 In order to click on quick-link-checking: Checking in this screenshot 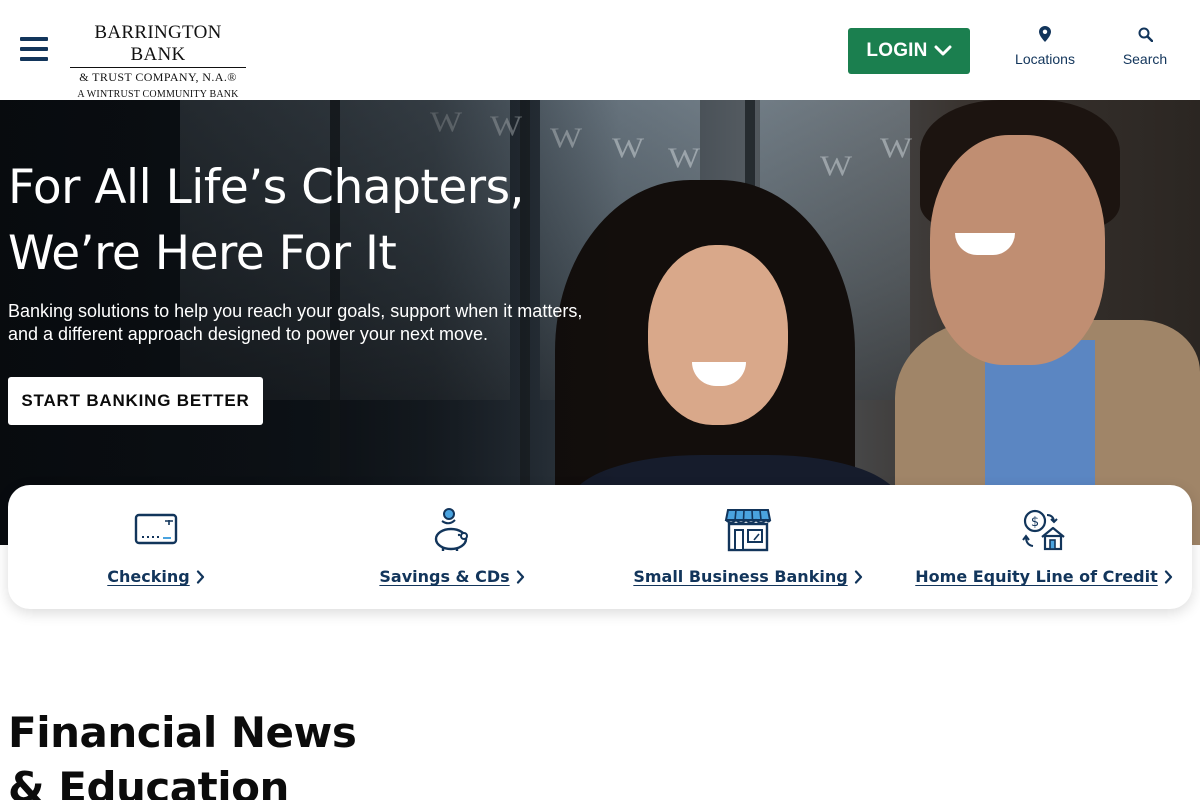, I will do `click(156, 547)`.